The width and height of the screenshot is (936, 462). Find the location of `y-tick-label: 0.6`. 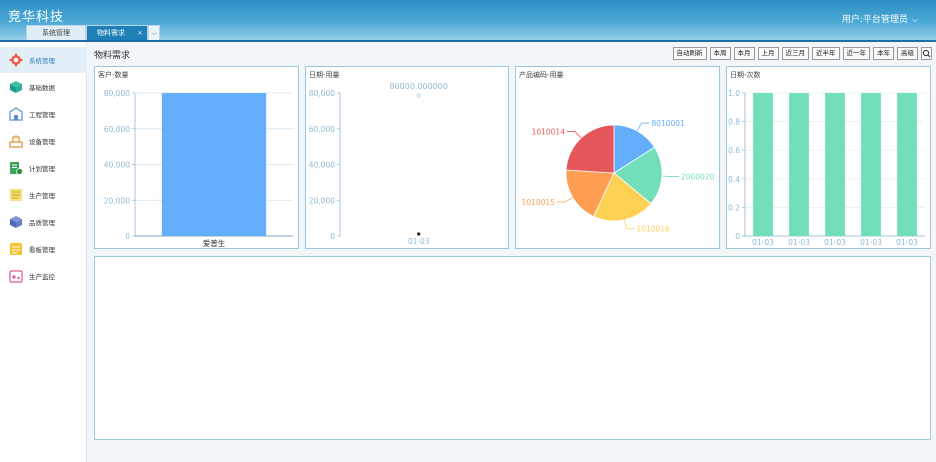

y-tick-label: 0.6 is located at coordinates (734, 150).